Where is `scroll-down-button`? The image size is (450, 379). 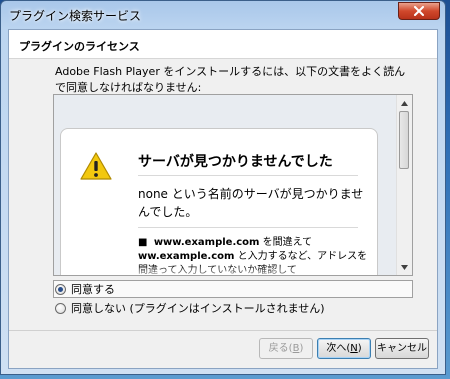 scroll-down-button is located at coordinates (404, 267).